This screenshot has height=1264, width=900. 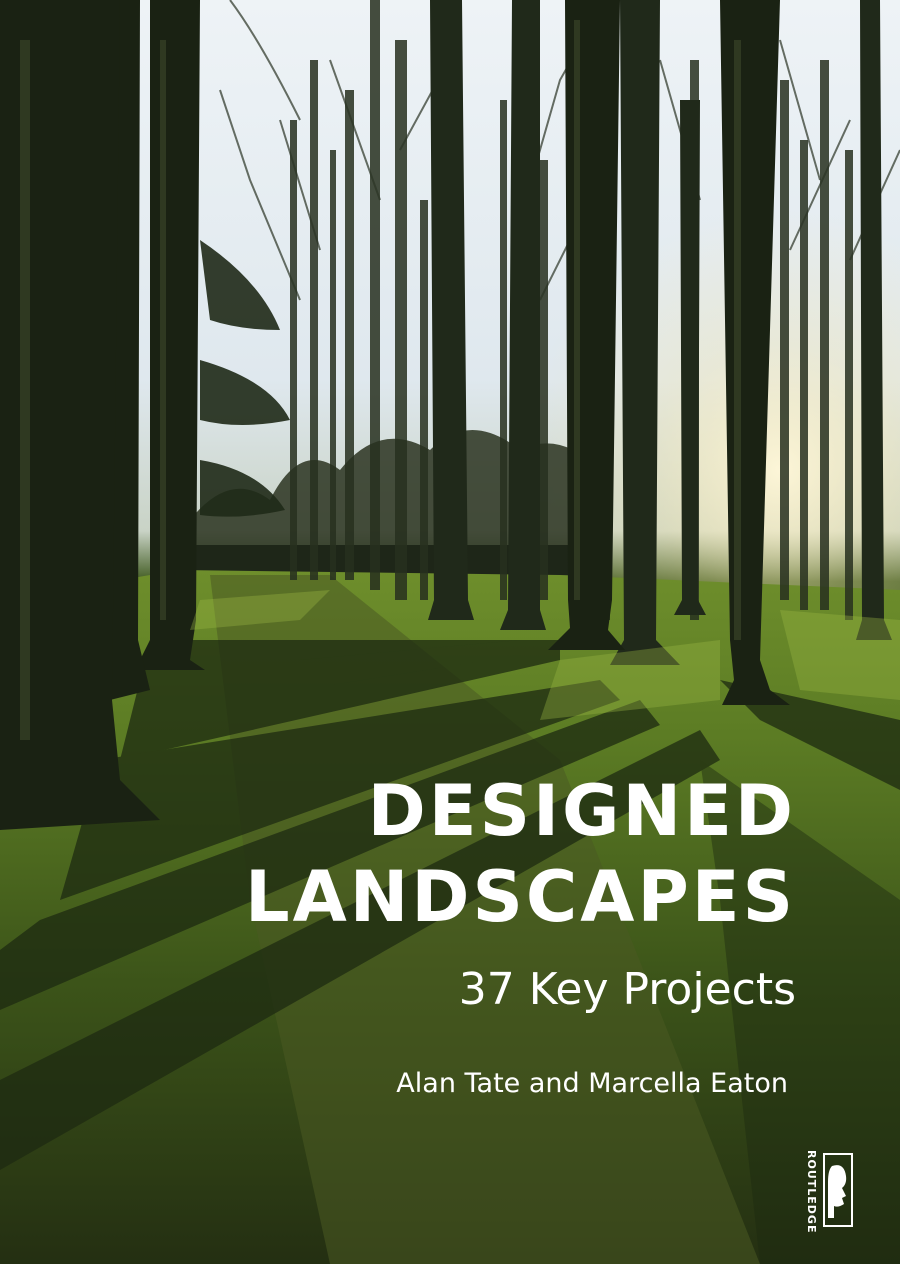 What do you see at coordinates (592, 1083) in the screenshot?
I see `book-authors: Alan Tate and Marcella Eaton` at bounding box center [592, 1083].